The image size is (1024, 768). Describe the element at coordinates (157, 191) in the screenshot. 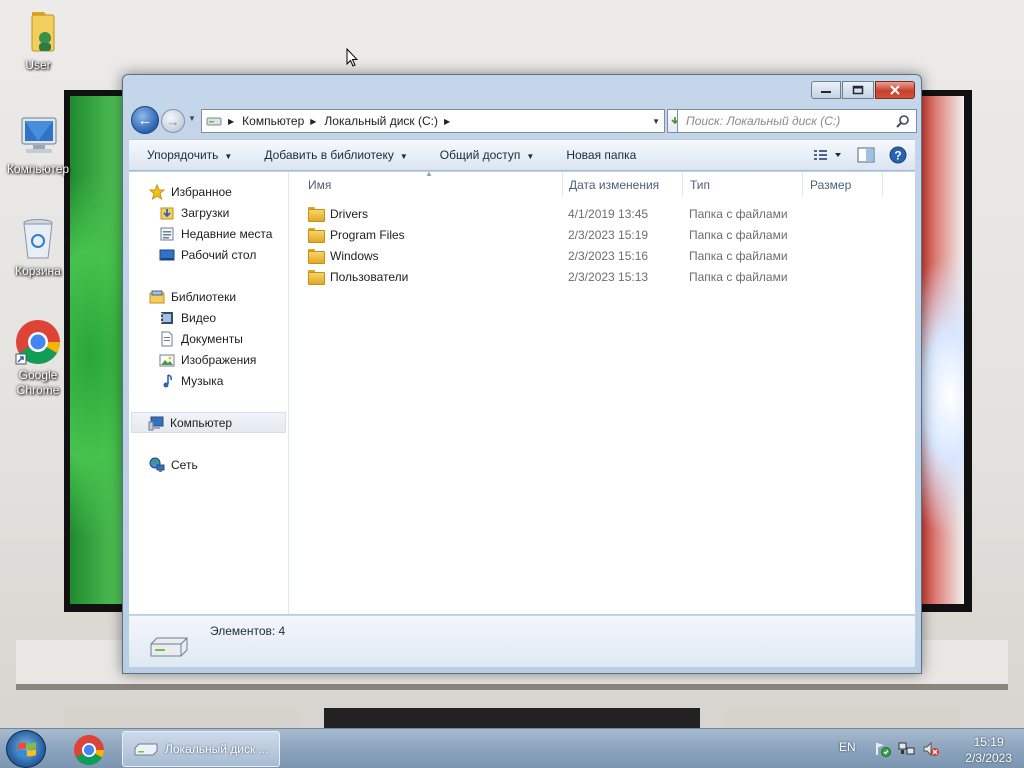

I see `star-icon` at that location.